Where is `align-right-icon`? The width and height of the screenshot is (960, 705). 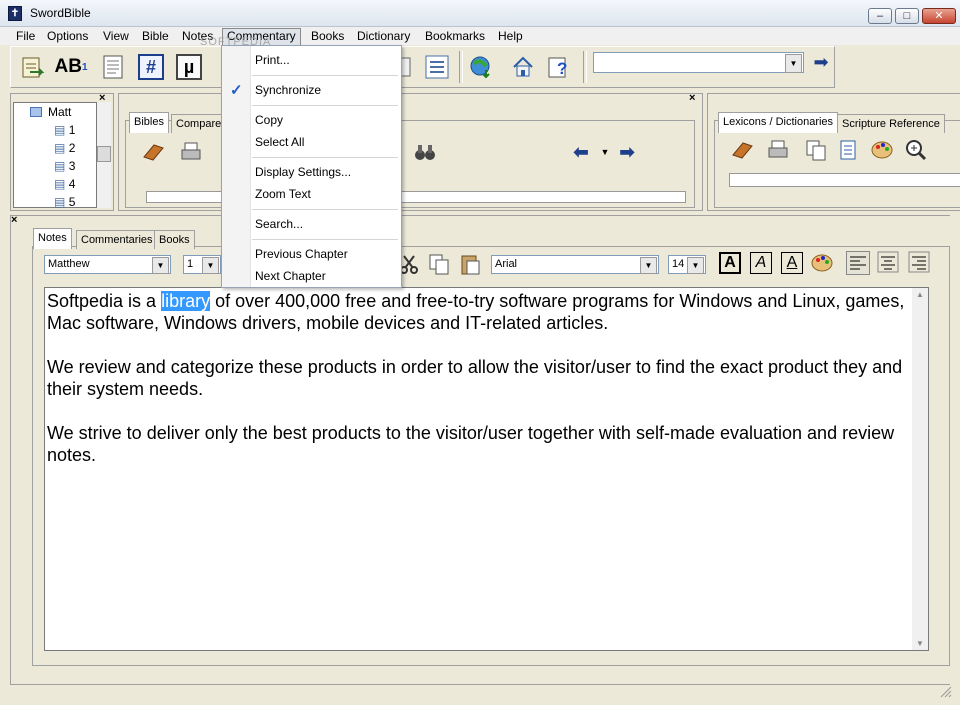
align-right-icon is located at coordinates (919, 262).